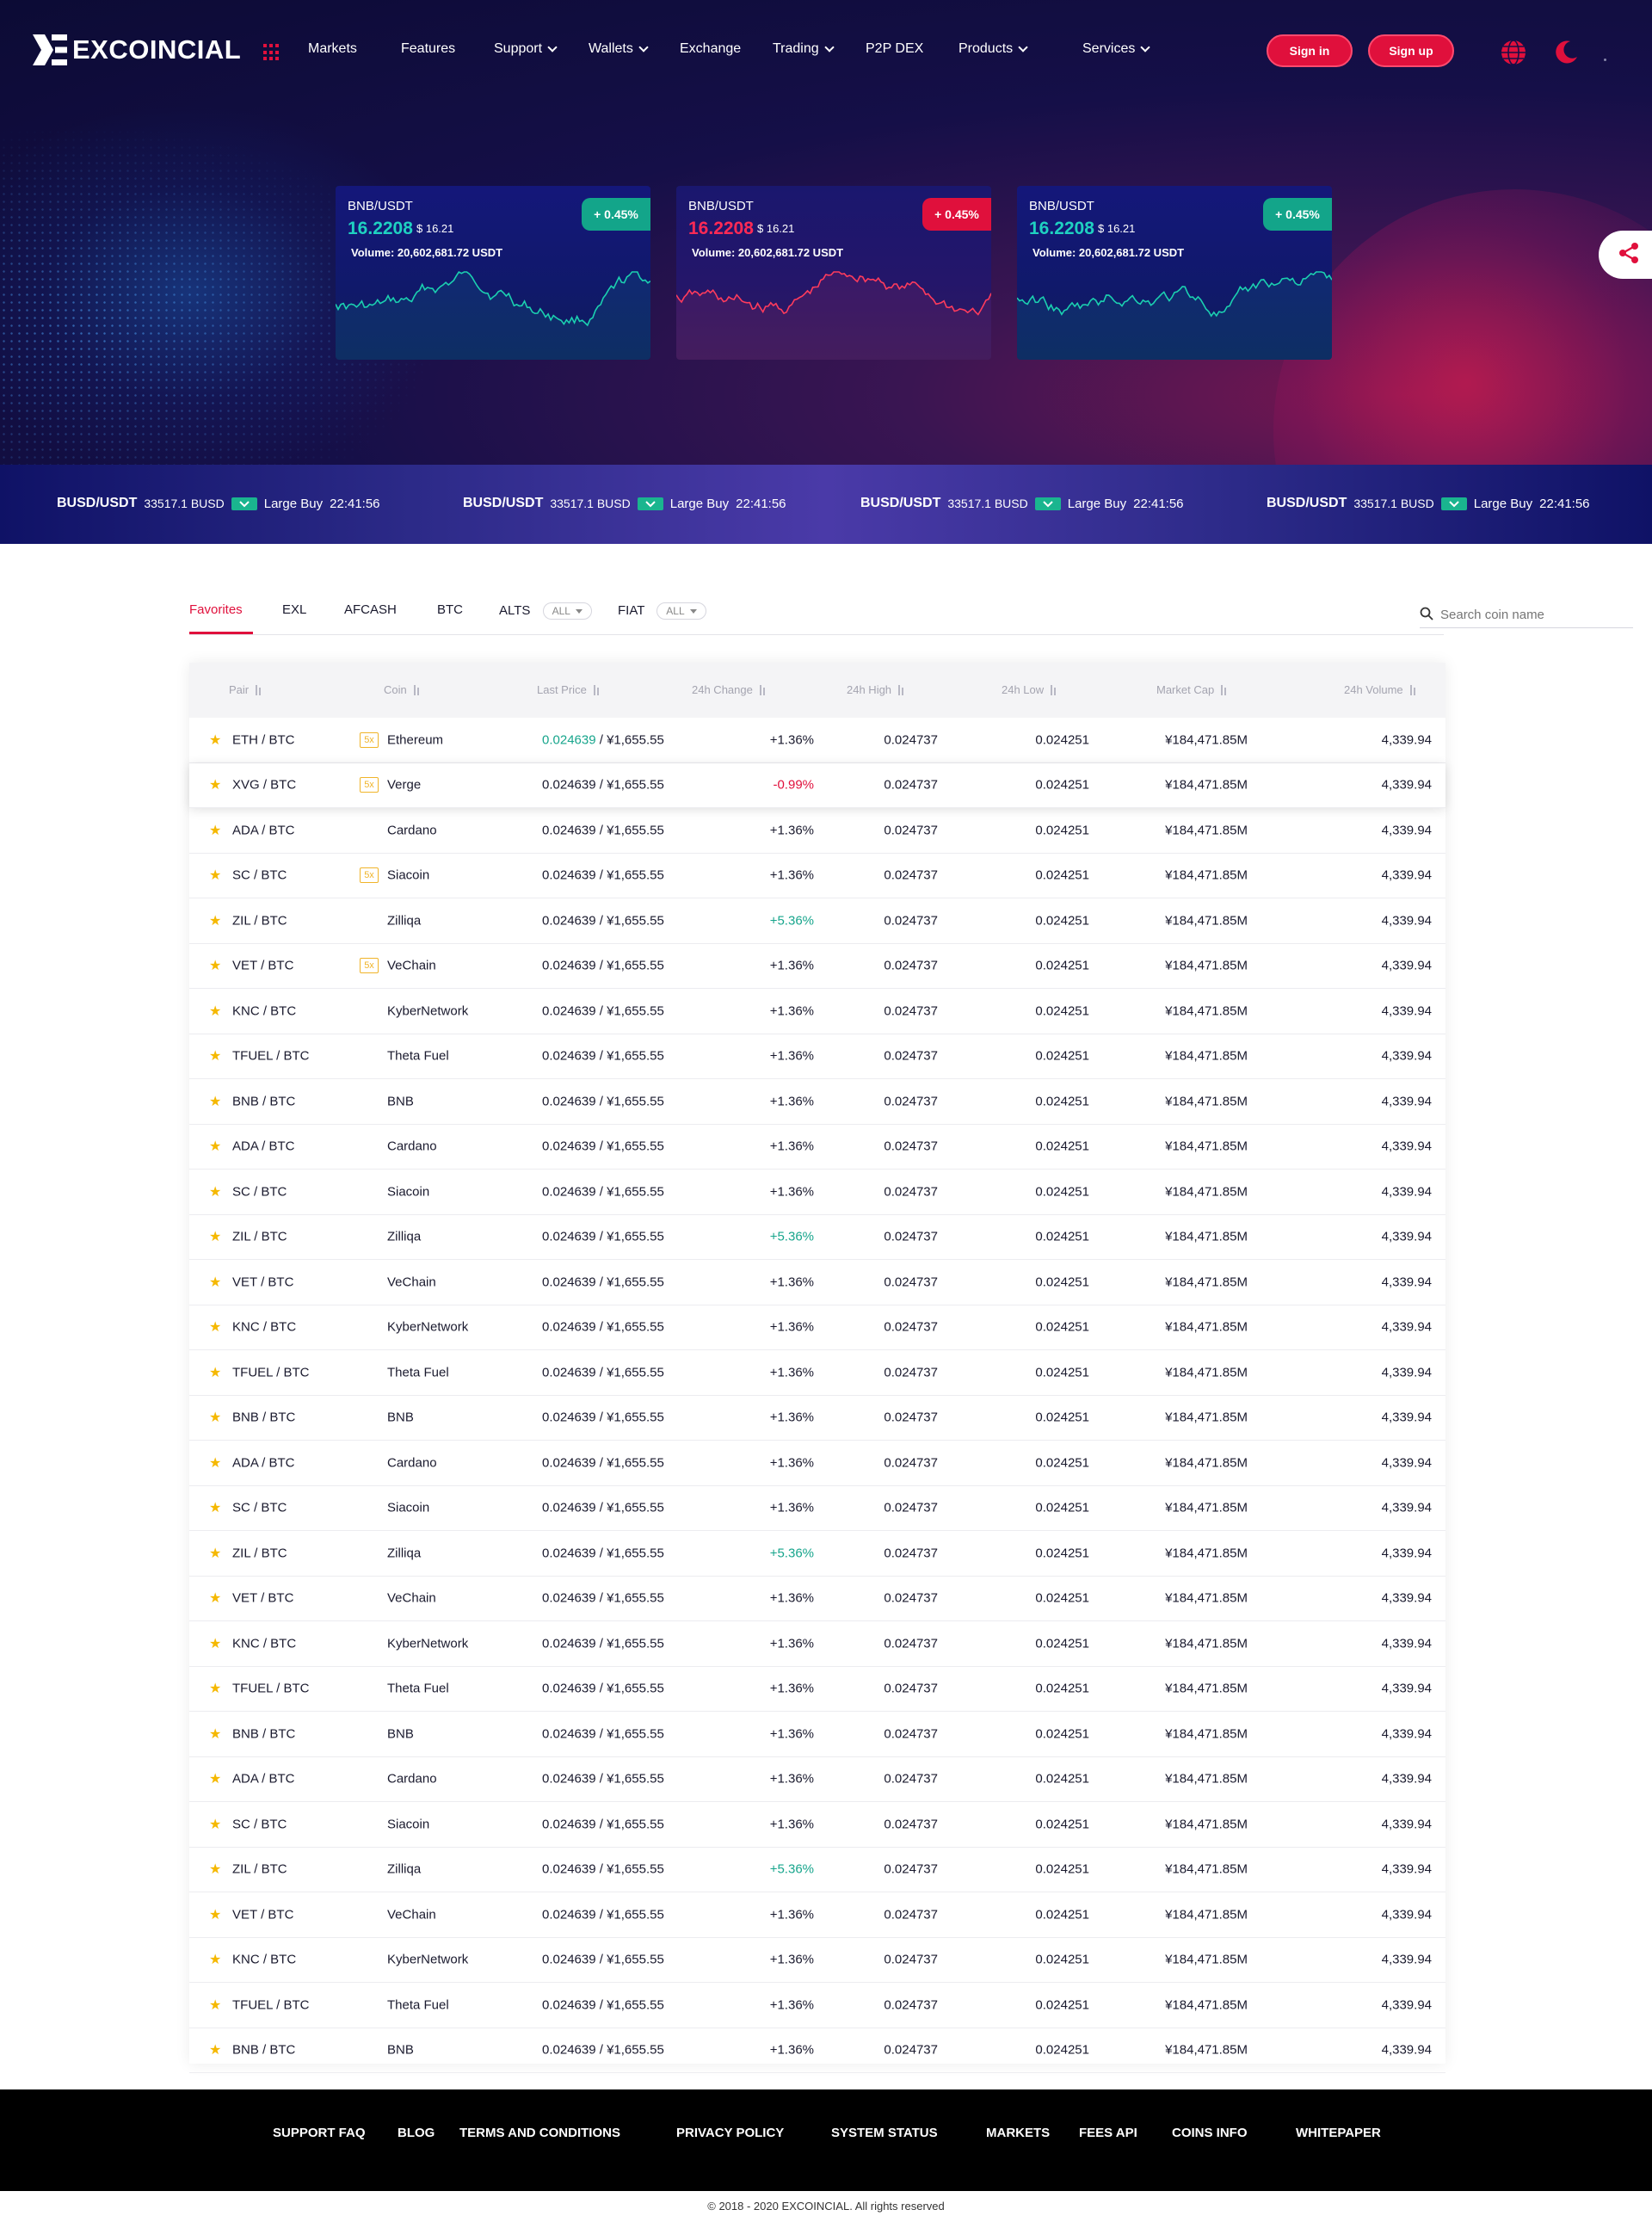  Describe the element at coordinates (319, 2133) in the screenshot. I see `footer-link-support-faq: SUPPORT FAQ` at that location.